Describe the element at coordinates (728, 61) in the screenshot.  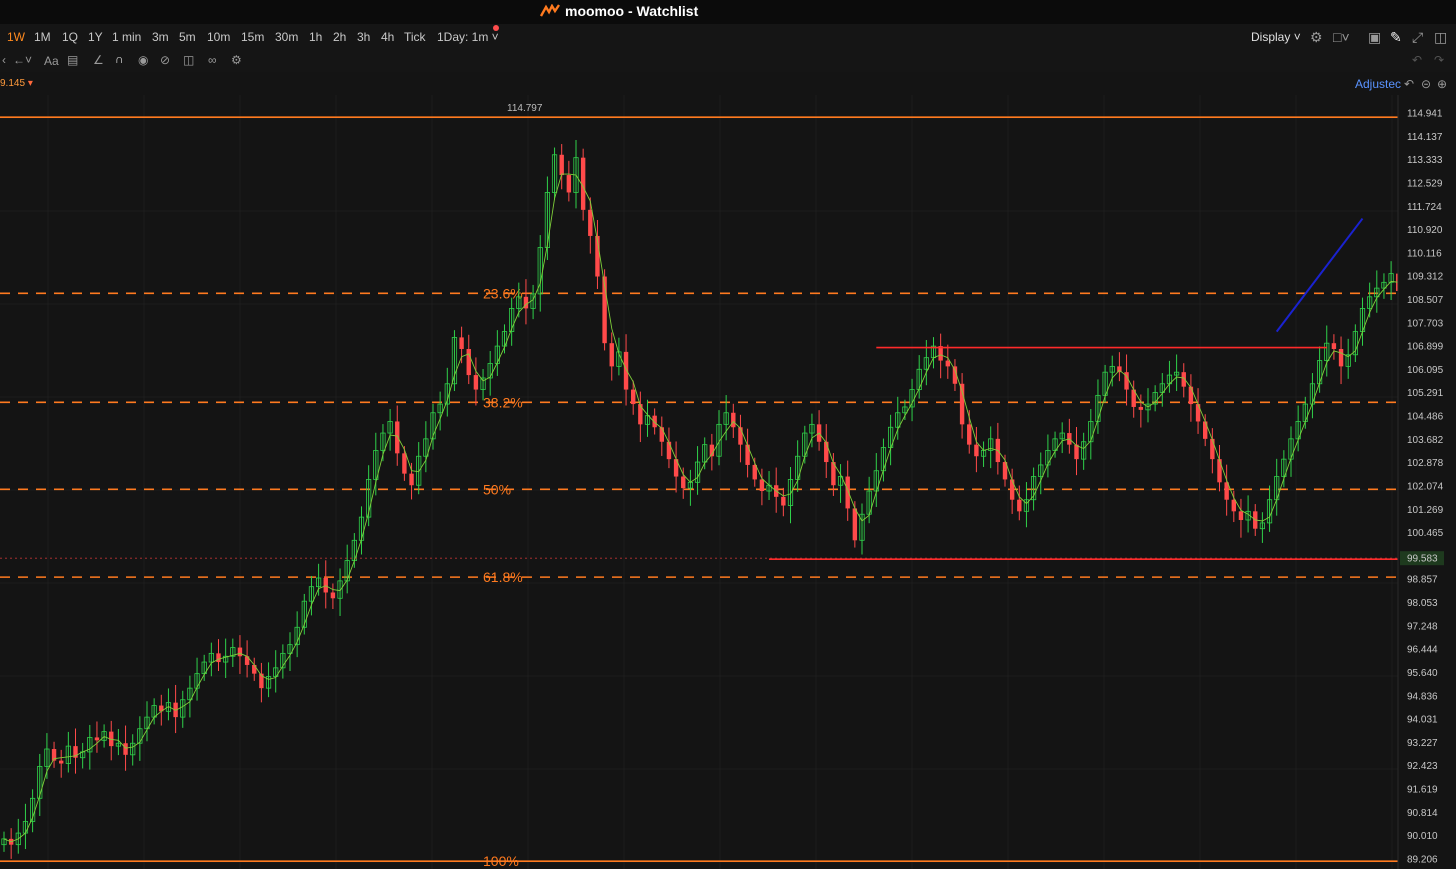
I see `drawing-toolbar: ‹ ←˅ Aa ▤ ∠ ∩ ◉ ⊘ ◫ ∞ ⚙ ↶ ↷` at that location.